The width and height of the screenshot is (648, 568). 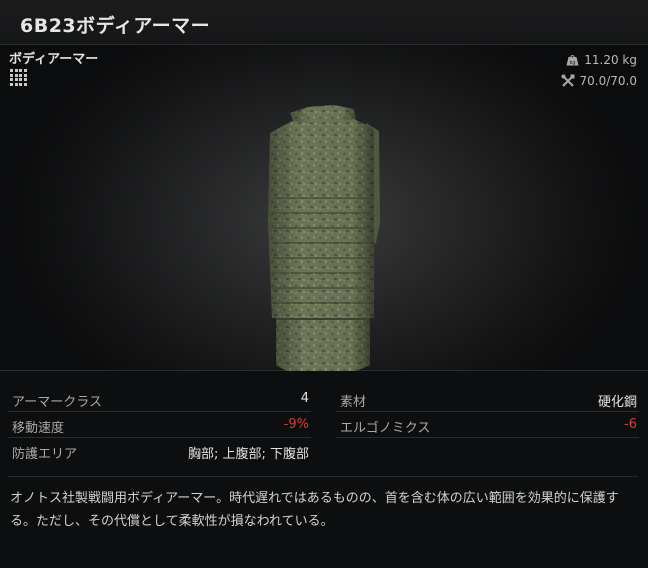 What do you see at coordinates (324, 238) in the screenshot?
I see `body-armor-image` at bounding box center [324, 238].